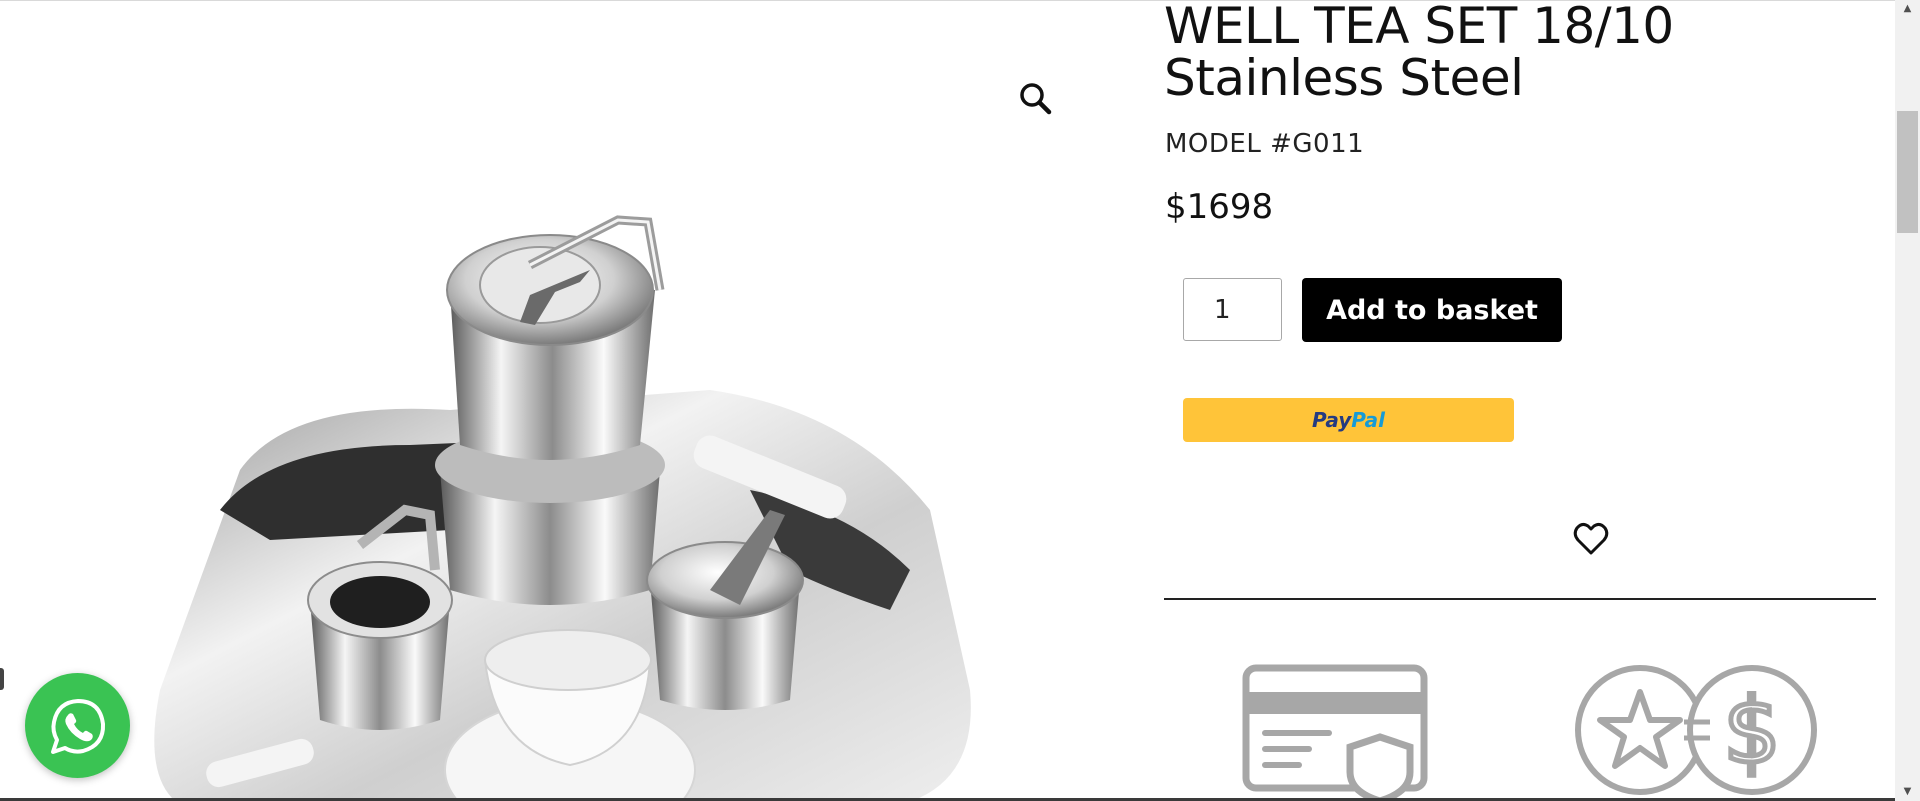 This screenshot has width=1920, height=801. I want to click on magnifier-icon, so click(1036, 99).